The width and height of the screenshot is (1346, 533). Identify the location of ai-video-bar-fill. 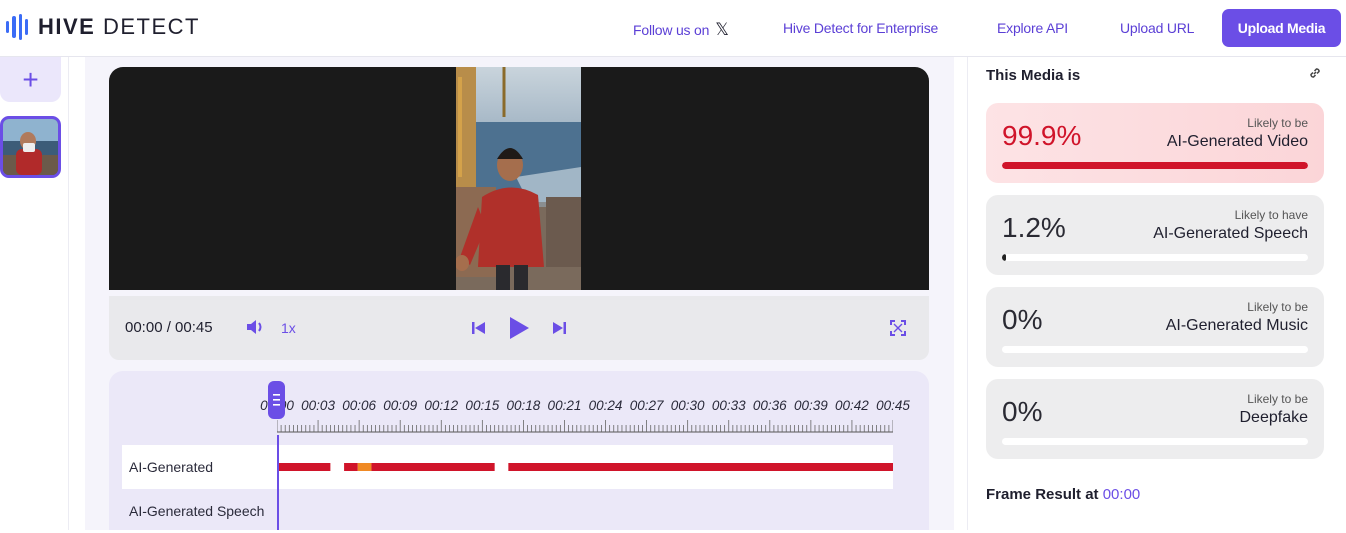
(1155, 165).